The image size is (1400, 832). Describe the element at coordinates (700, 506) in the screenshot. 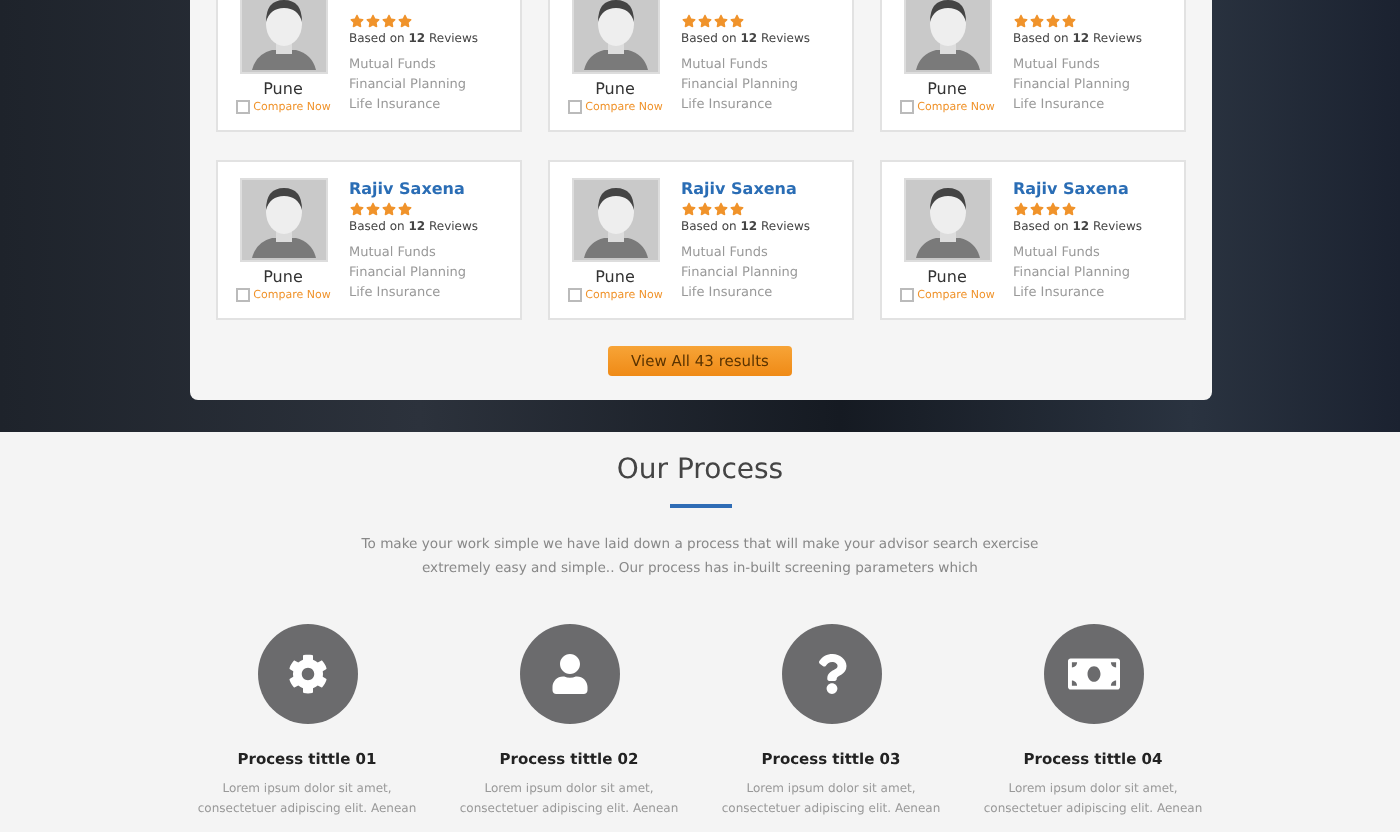

I see `title-underline` at that location.